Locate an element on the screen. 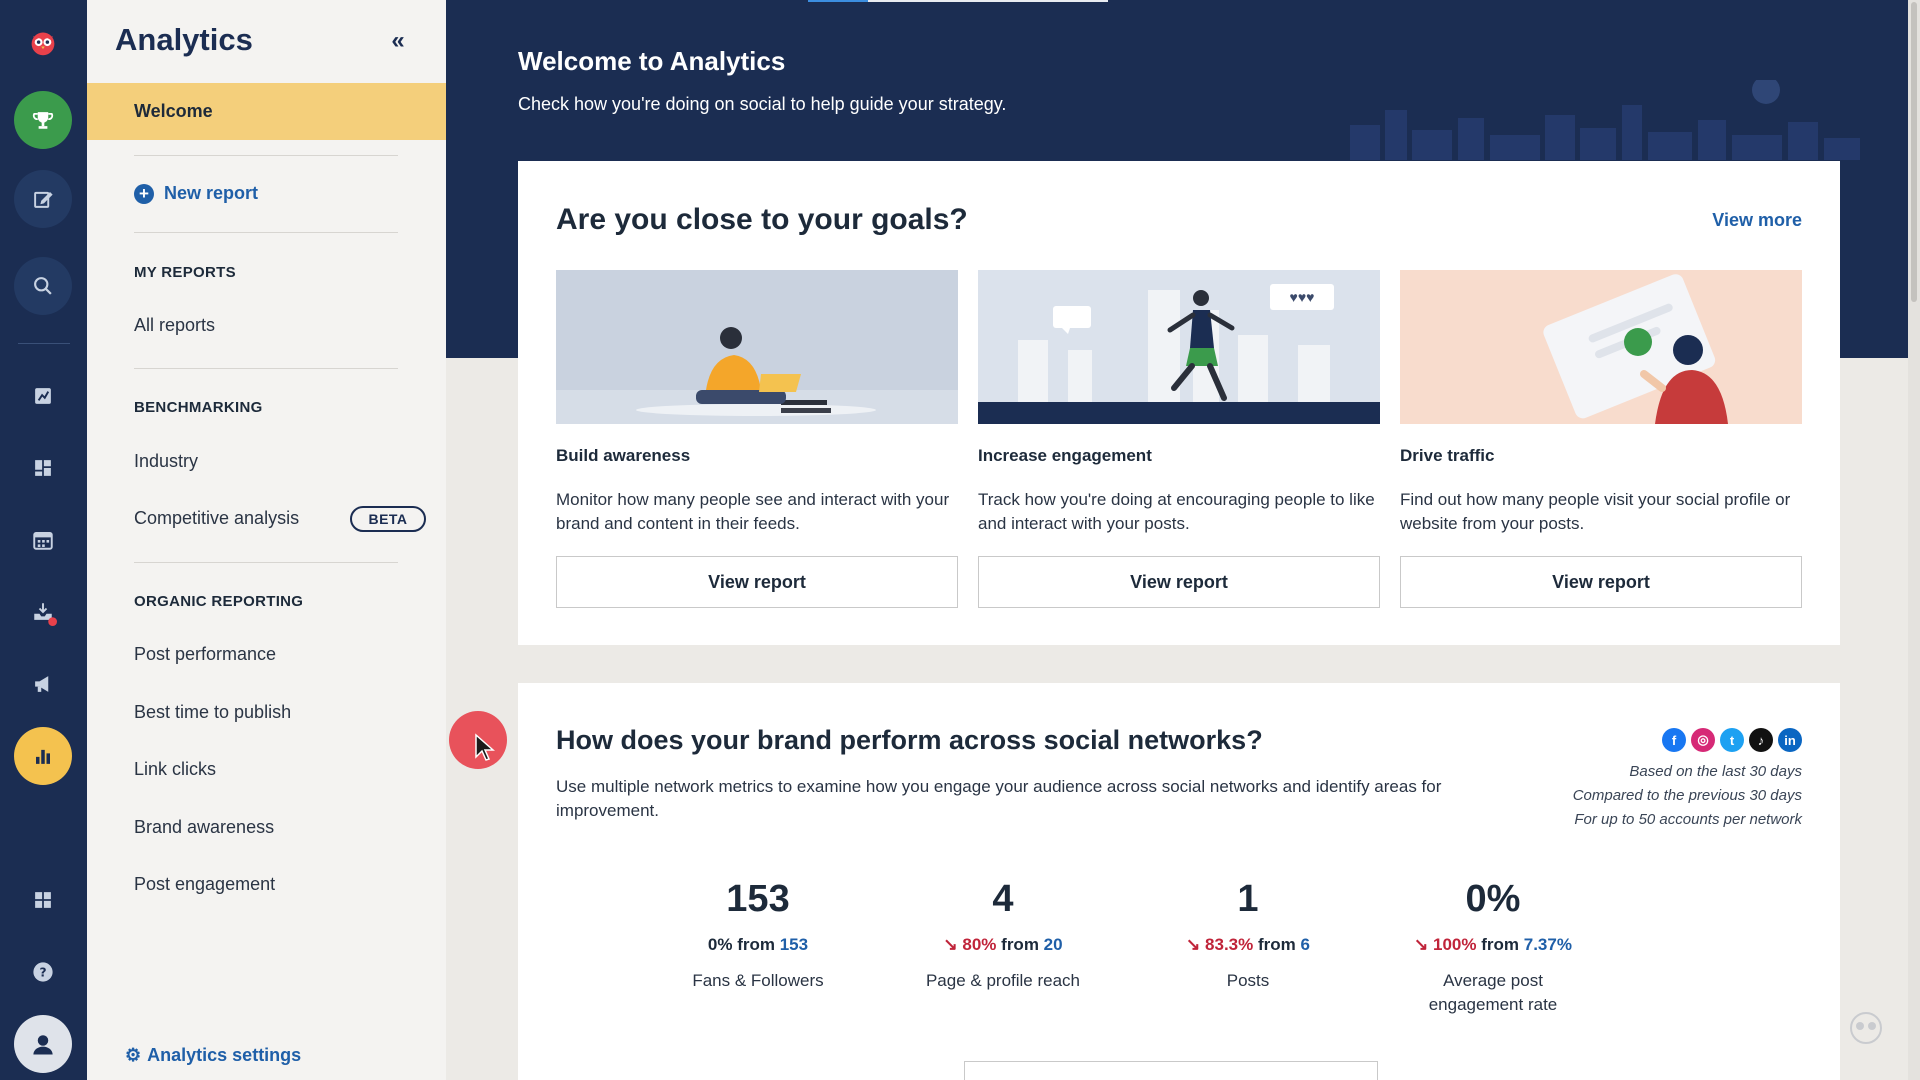 The height and width of the screenshot is (1080, 1920). calendar-icon is located at coordinates (43, 540).